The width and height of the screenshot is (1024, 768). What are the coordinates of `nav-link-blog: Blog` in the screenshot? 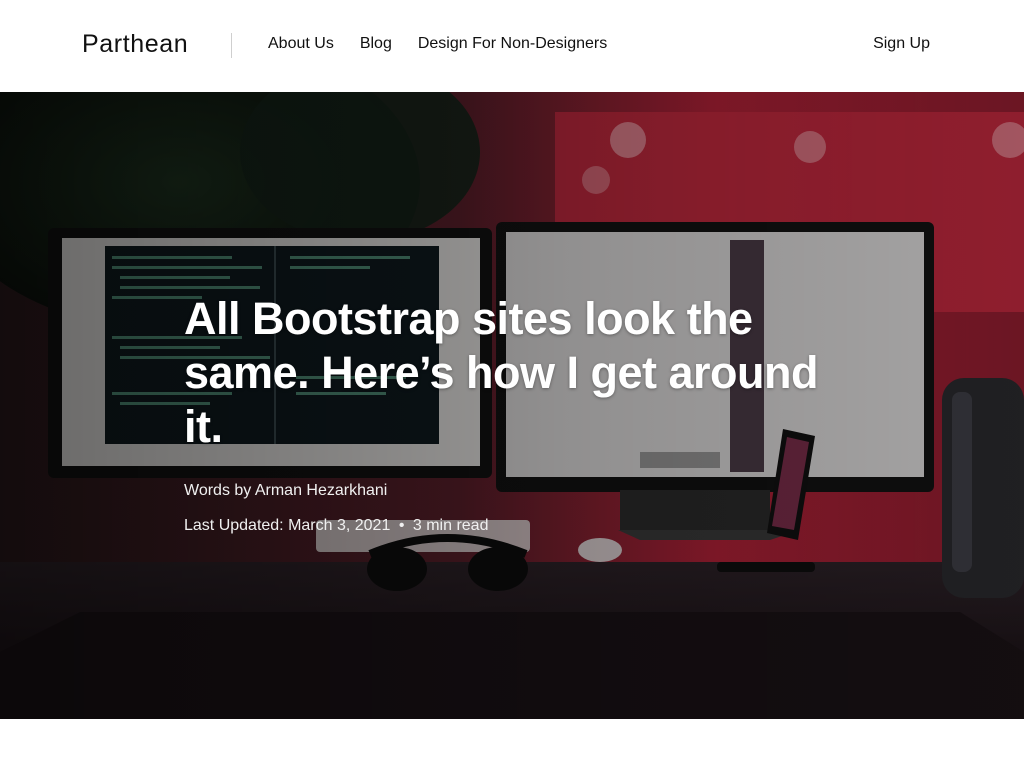 It's located at (376, 44).